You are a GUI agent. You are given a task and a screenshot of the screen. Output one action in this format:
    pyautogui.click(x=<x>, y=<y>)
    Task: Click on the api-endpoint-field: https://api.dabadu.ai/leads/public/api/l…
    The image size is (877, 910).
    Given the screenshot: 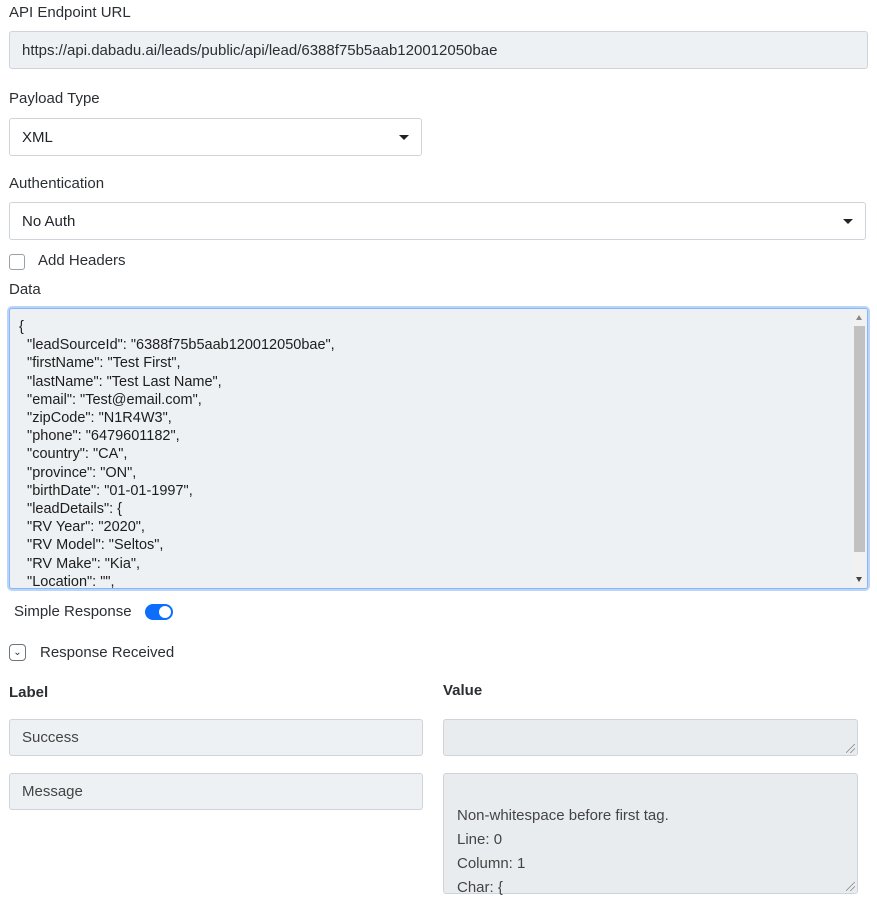 What is the action you would take?
    pyautogui.click(x=438, y=50)
    